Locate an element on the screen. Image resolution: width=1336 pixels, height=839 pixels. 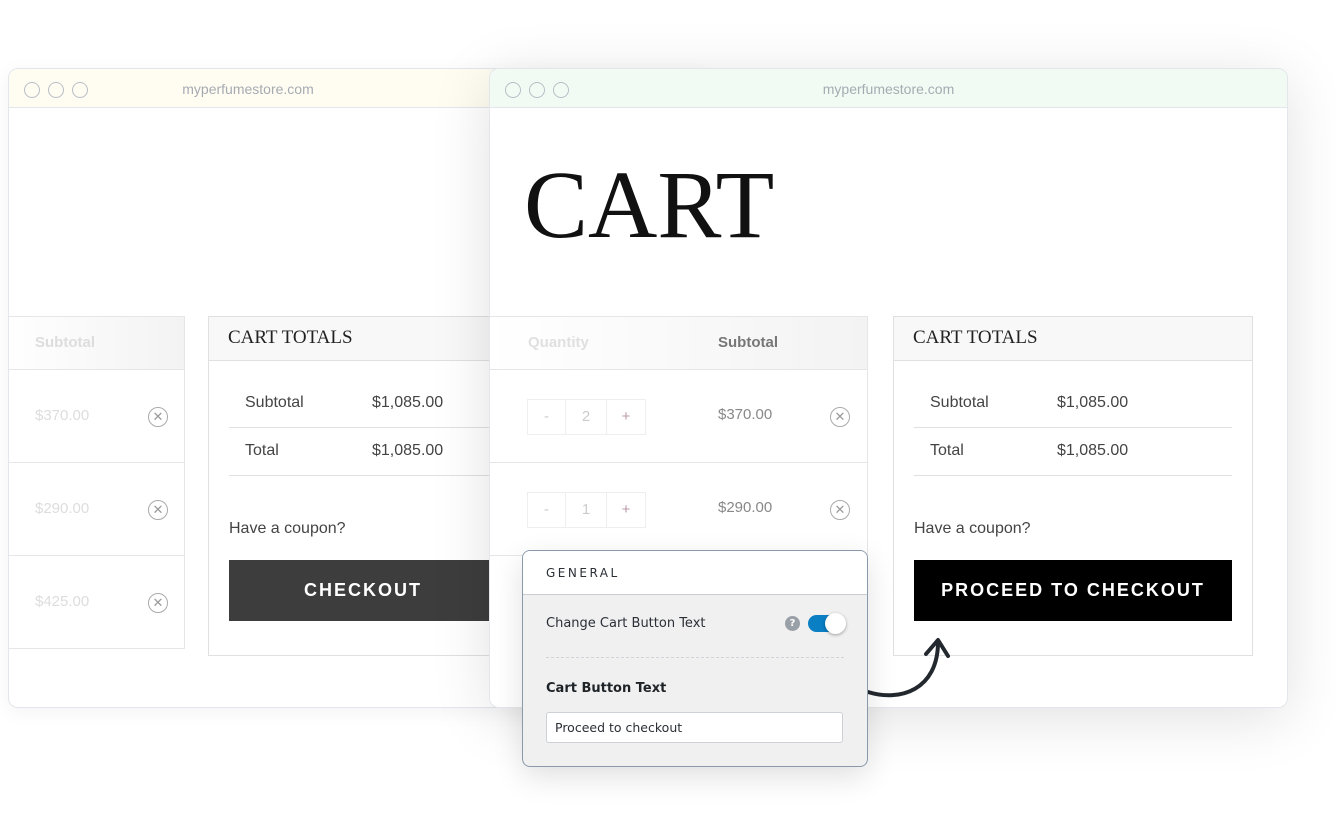
change-cart-button-text-toggle is located at coordinates (827, 623).